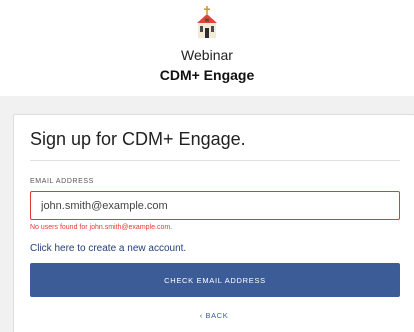  I want to click on email-field-label: EMAIL ADDRESS, so click(62, 181).